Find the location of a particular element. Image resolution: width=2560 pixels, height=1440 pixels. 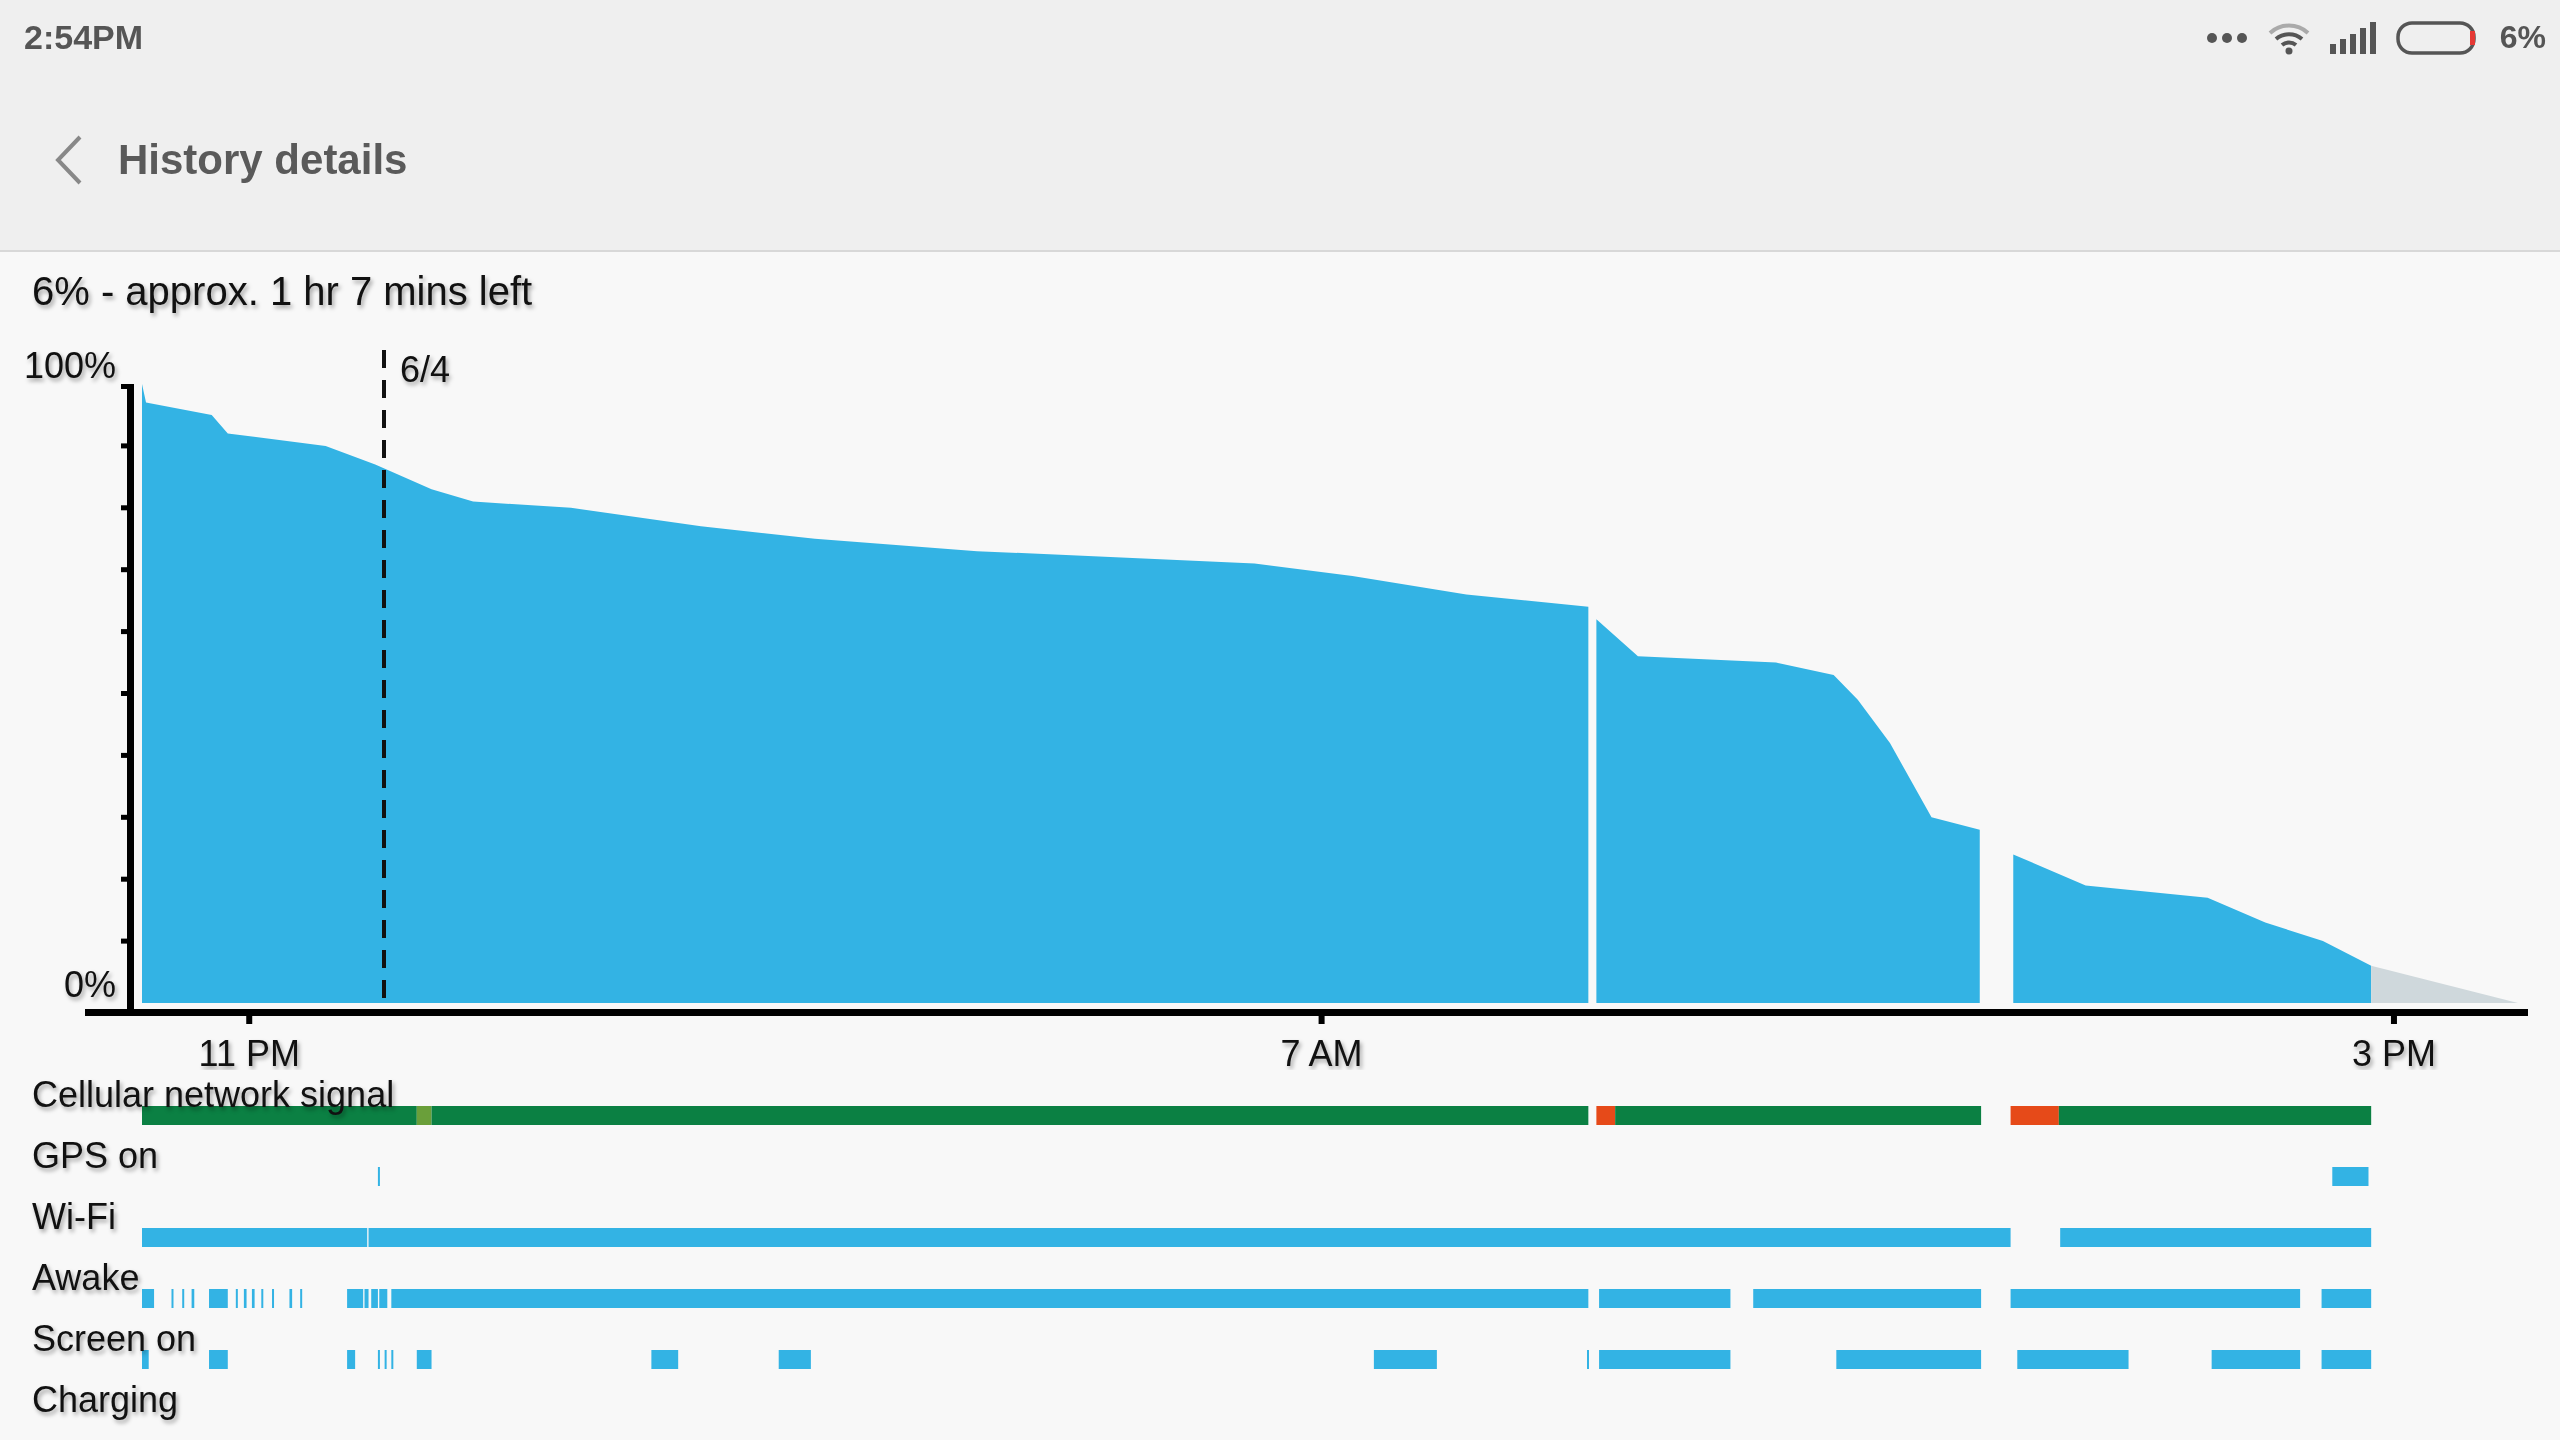

more-icon is located at coordinates (2226, 37).